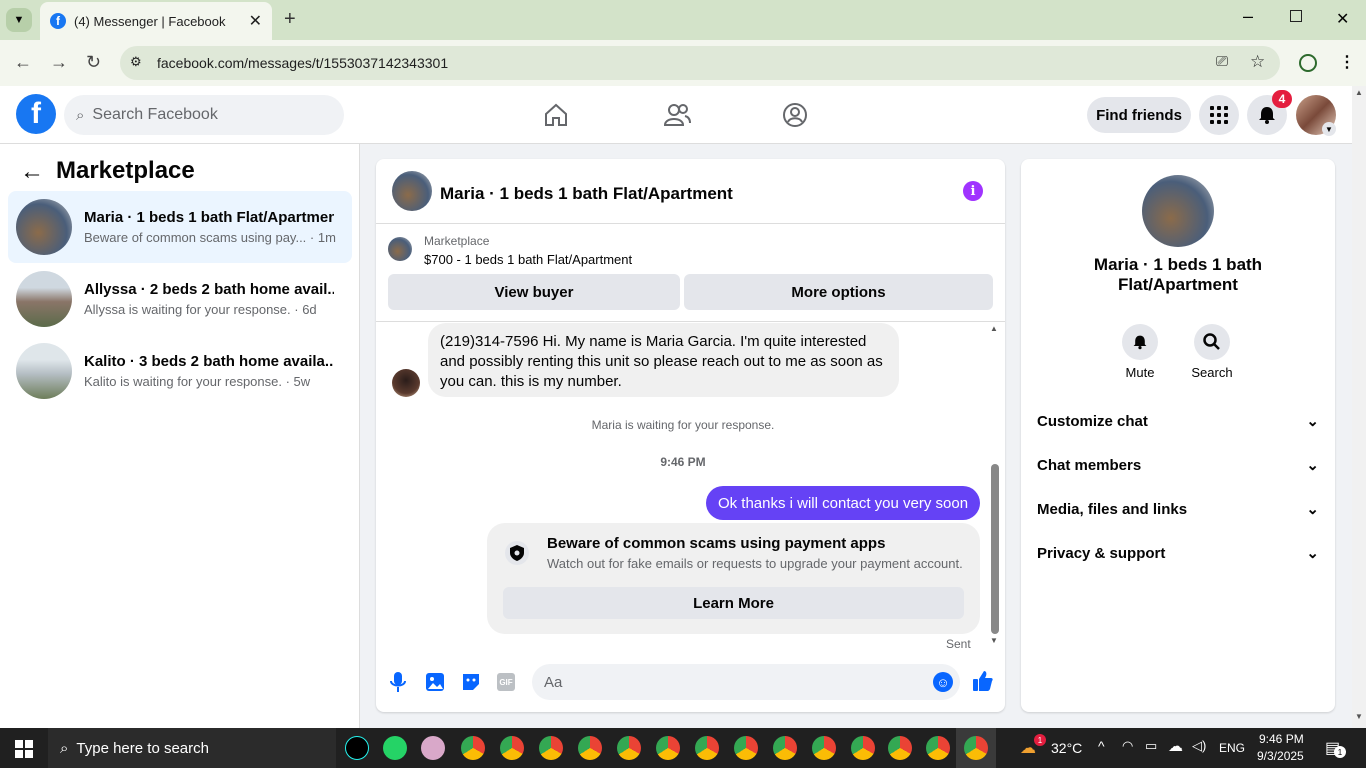 This screenshot has width=1366, height=768. I want to click on wifi-icon: ◠, so click(1127, 746).